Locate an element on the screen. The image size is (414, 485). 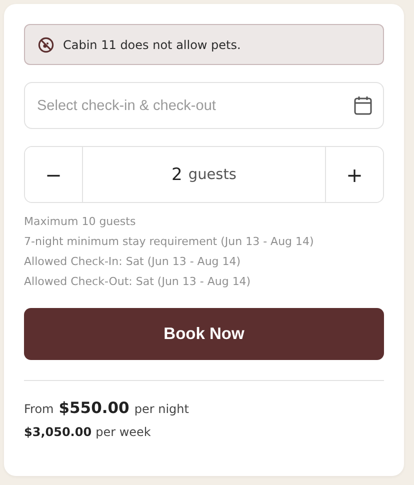
price-unit: per night is located at coordinates (161, 409).